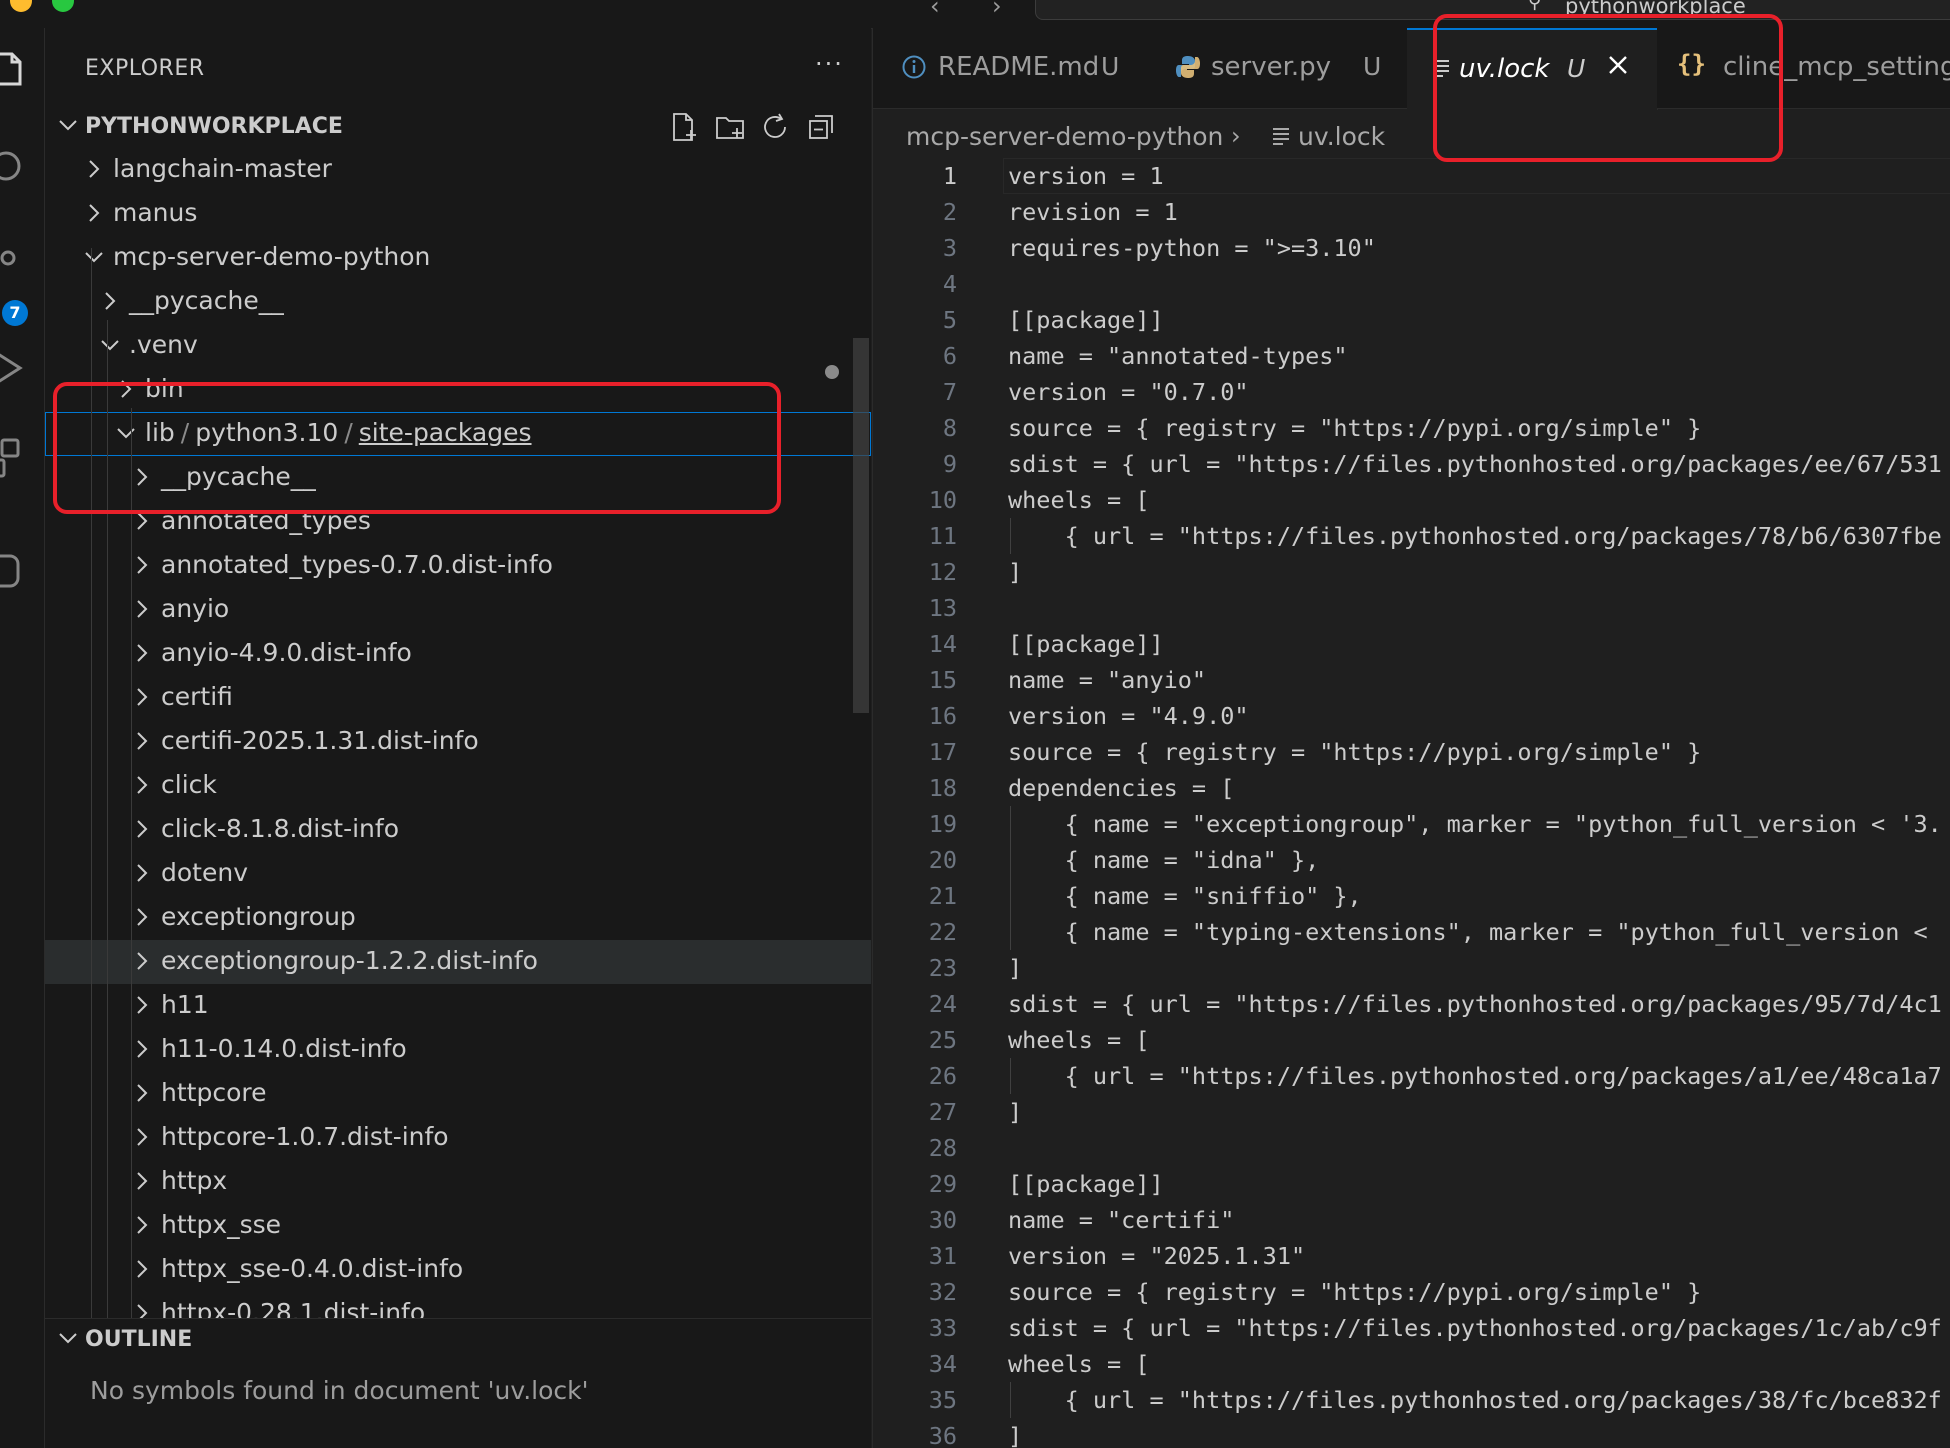 The height and width of the screenshot is (1448, 1950). Describe the element at coordinates (458, 1305) in the screenshot. I see `tree-item: httpx-0.28.1.dist-info` at that location.